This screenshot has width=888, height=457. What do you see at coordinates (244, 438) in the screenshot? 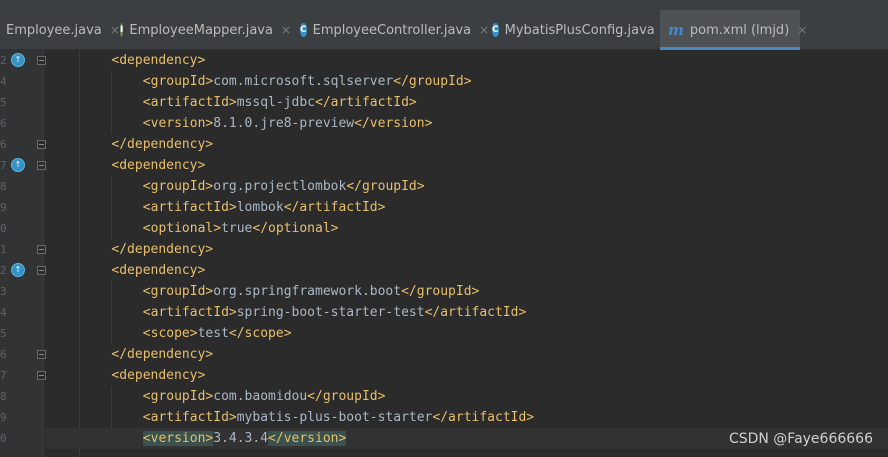
I see `code-content: <version>3.4.3.4</version>` at bounding box center [244, 438].